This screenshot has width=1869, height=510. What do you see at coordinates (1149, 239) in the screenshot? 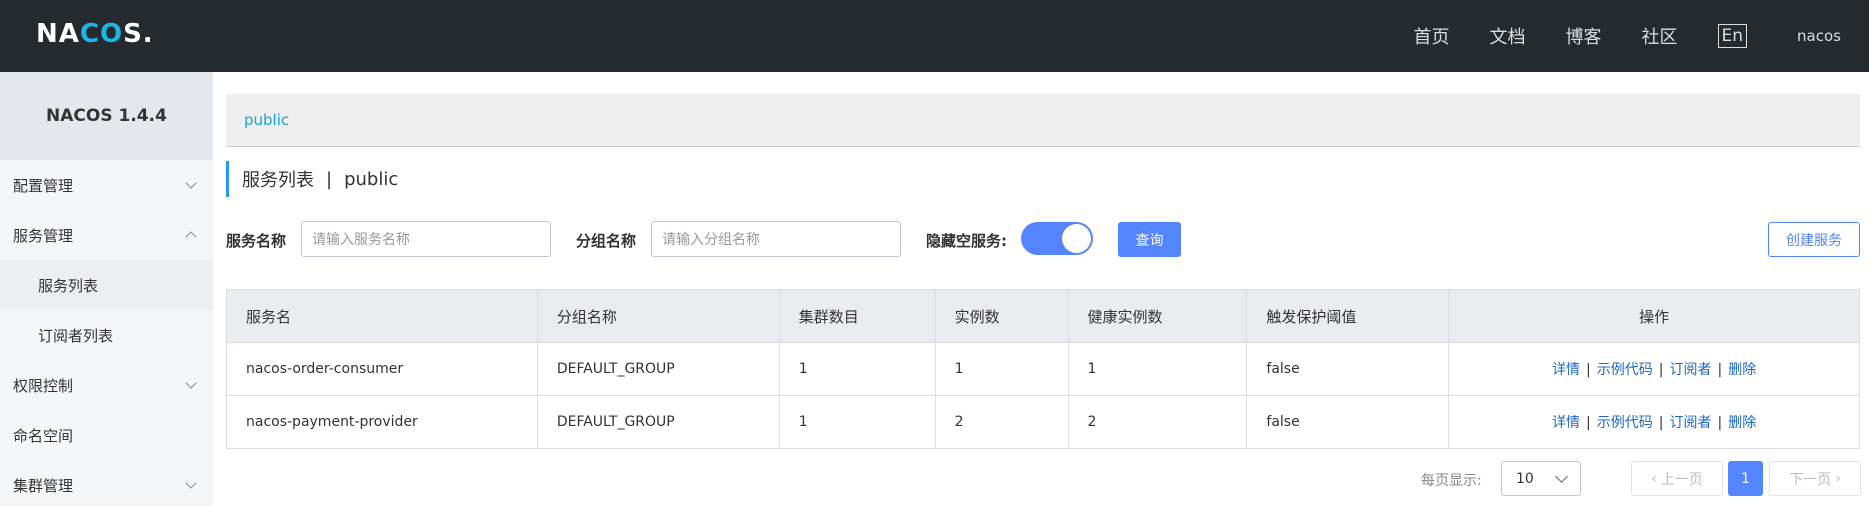
I see `query-button: 查询` at bounding box center [1149, 239].